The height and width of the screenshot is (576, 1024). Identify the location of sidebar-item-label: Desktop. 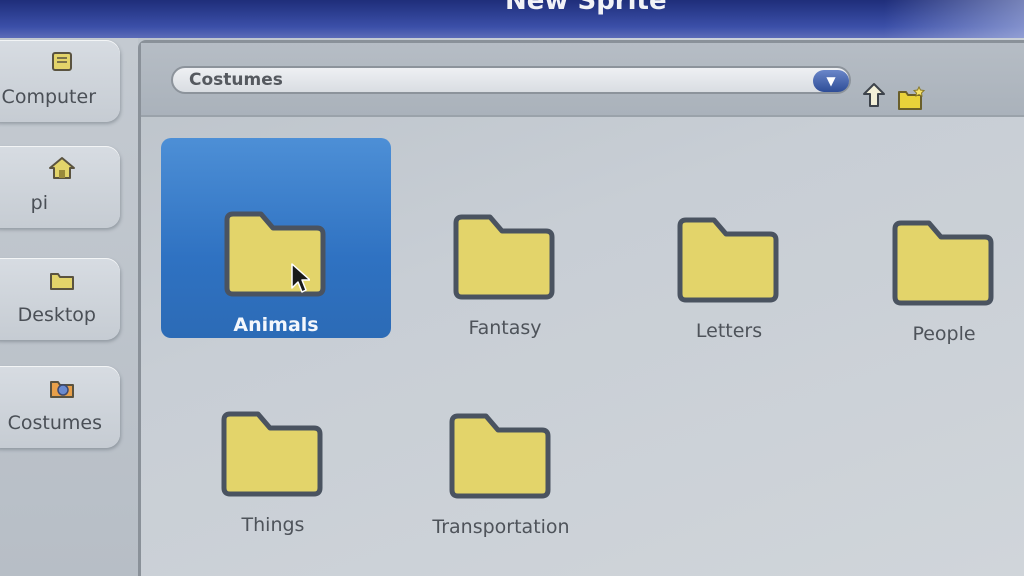
(56, 315).